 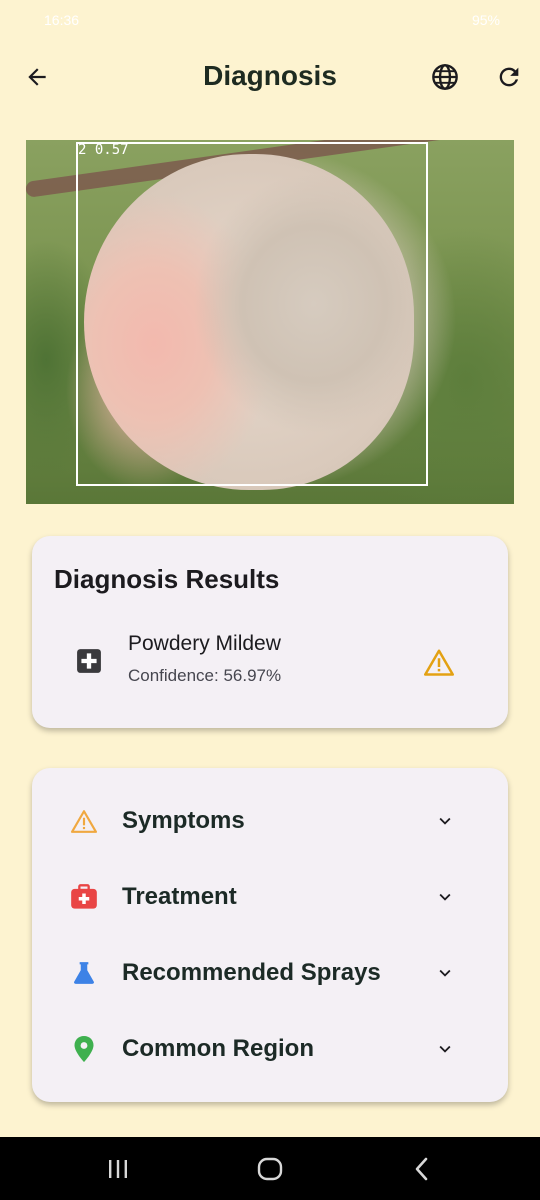 I want to click on chevron-left-icon, so click(x=421, y=1169).